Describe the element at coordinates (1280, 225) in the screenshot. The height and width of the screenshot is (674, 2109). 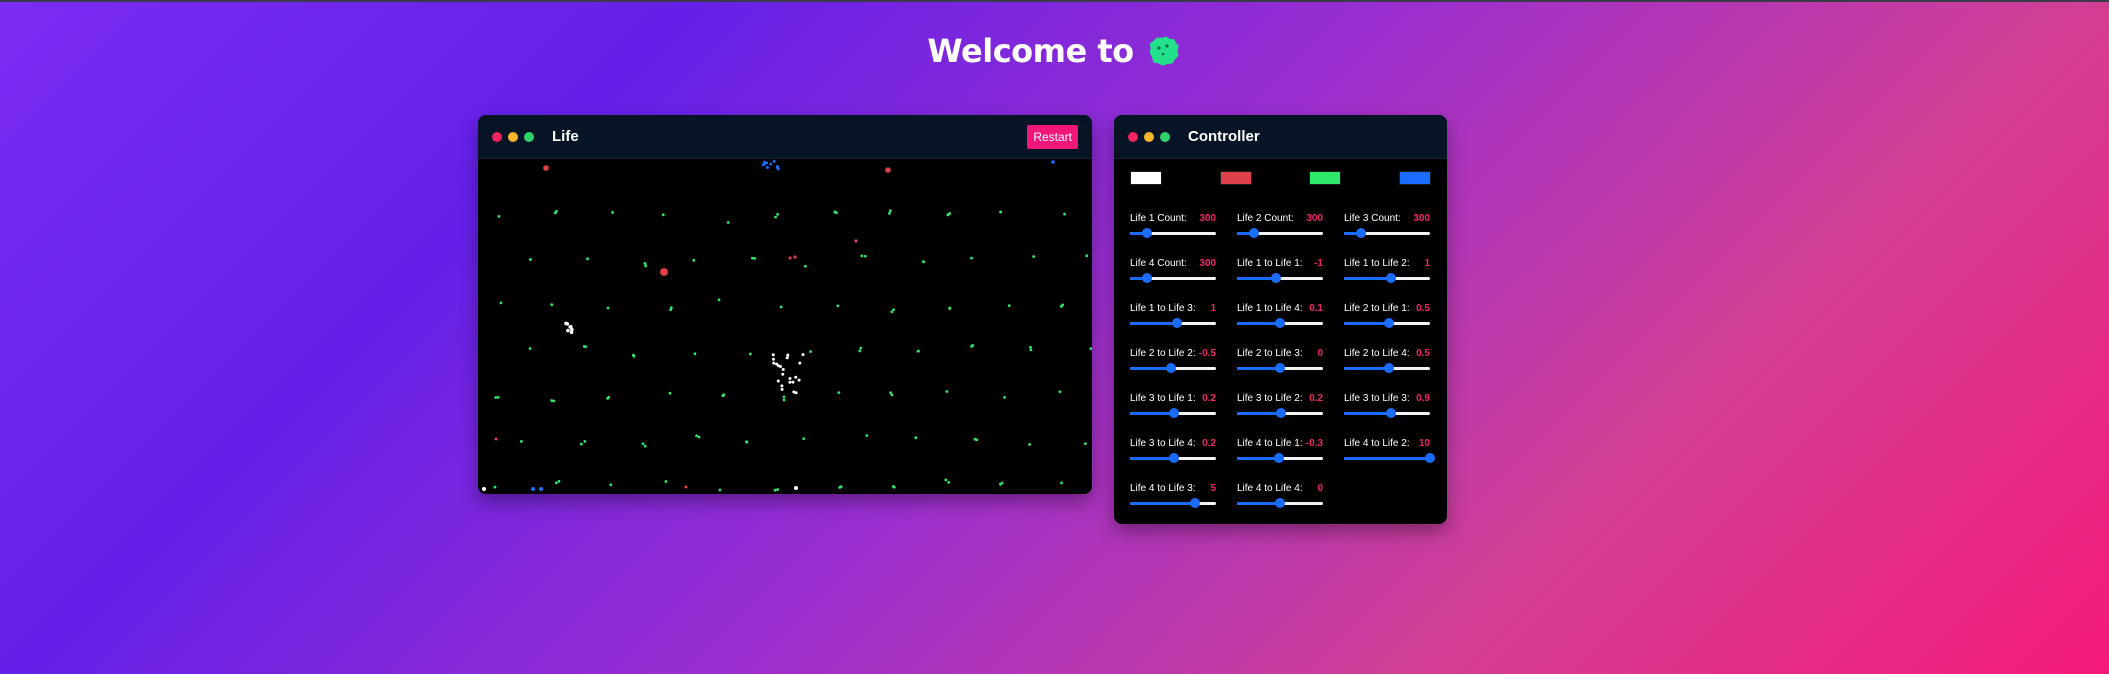
I see `control-item: Life 2 Count: 300` at that location.